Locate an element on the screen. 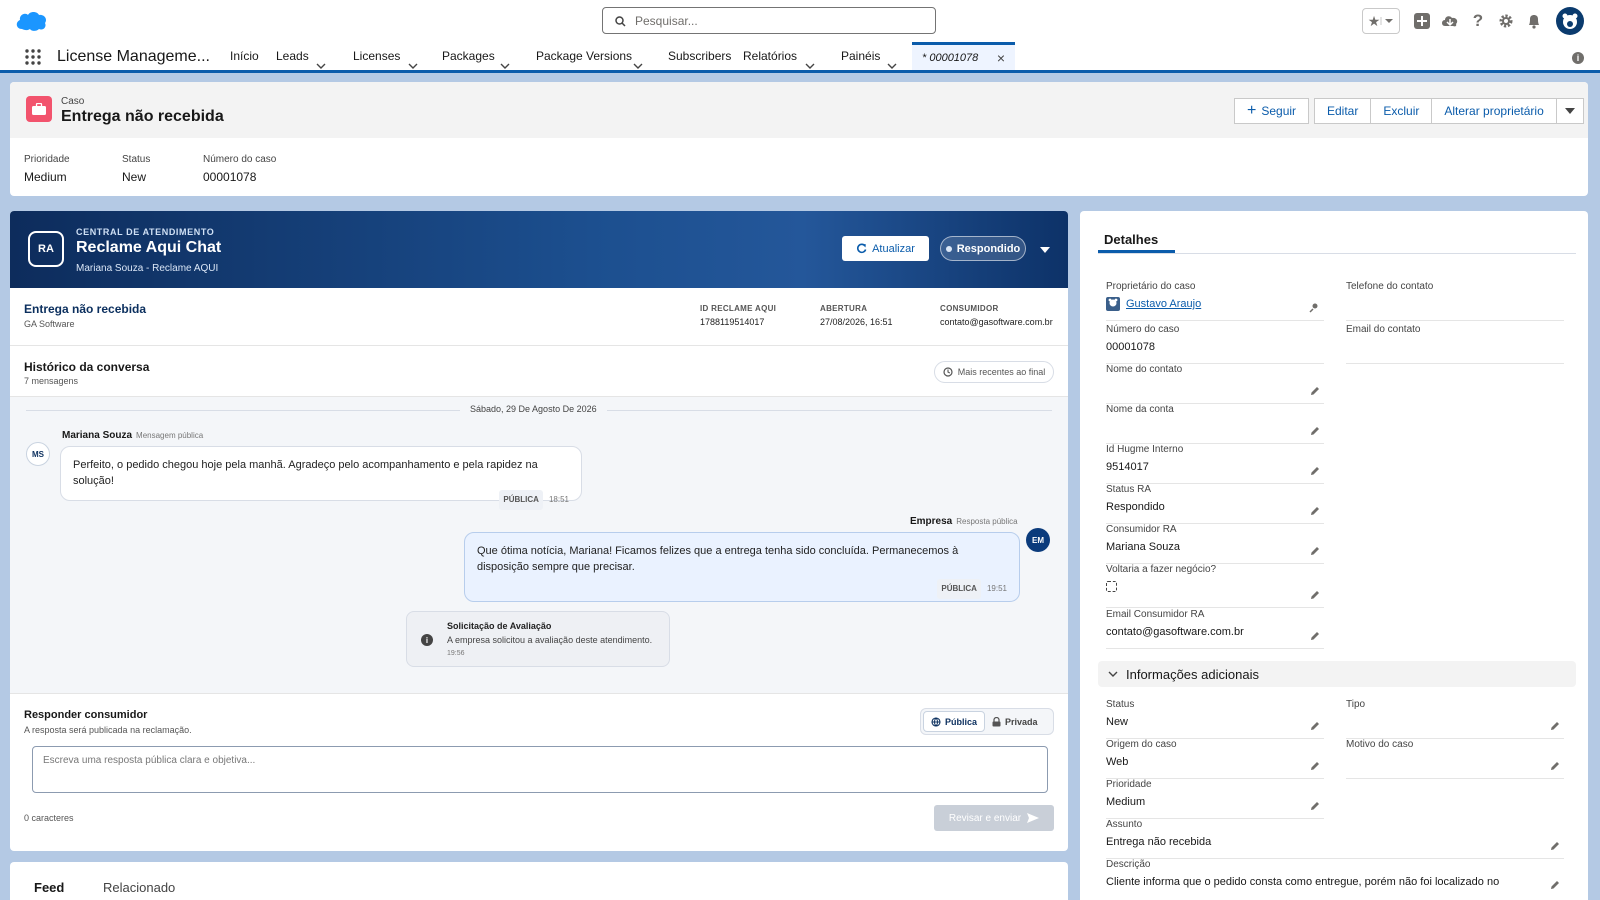  more-actions-button is located at coordinates (1569, 111).